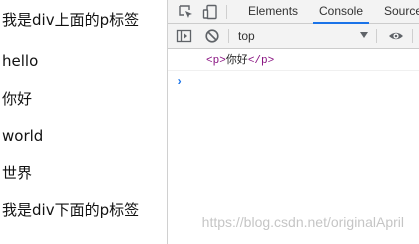  Describe the element at coordinates (273, 12) in the screenshot. I see `tab-elements: Elements` at that location.